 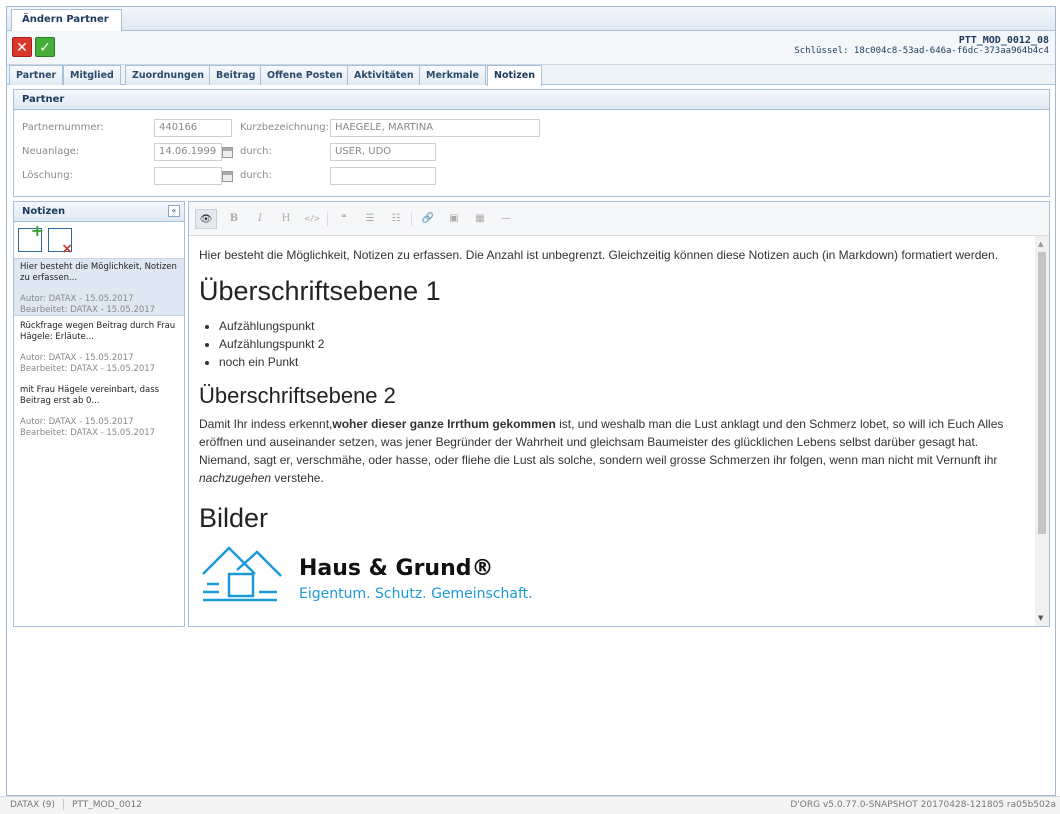 I want to click on bold-button: B, so click(x=234, y=219).